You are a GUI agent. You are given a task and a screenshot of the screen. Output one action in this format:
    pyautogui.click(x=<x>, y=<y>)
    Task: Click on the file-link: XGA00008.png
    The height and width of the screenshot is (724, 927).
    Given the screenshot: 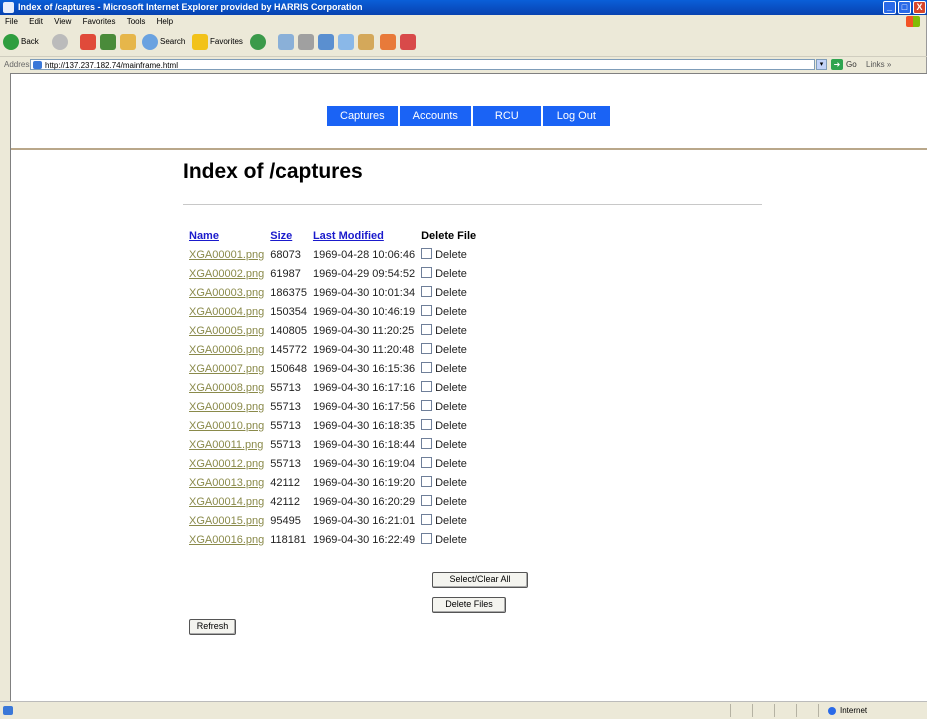 What is the action you would take?
    pyautogui.click(x=226, y=388)
    